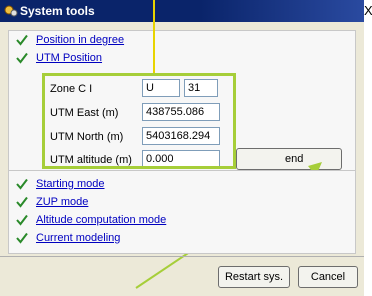  Describe the element at coordinates (101, 220) in the screenshot. I see `link-altitude-computation-mode: Altitude computation mode` at that location.